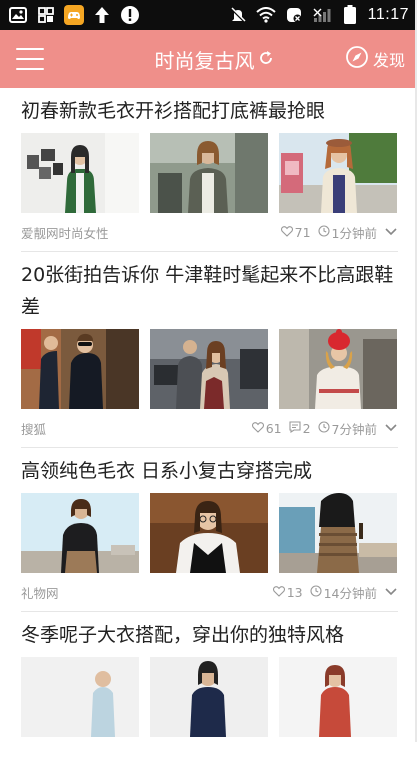  I want to click on no-data-icon, so click(294, 15).